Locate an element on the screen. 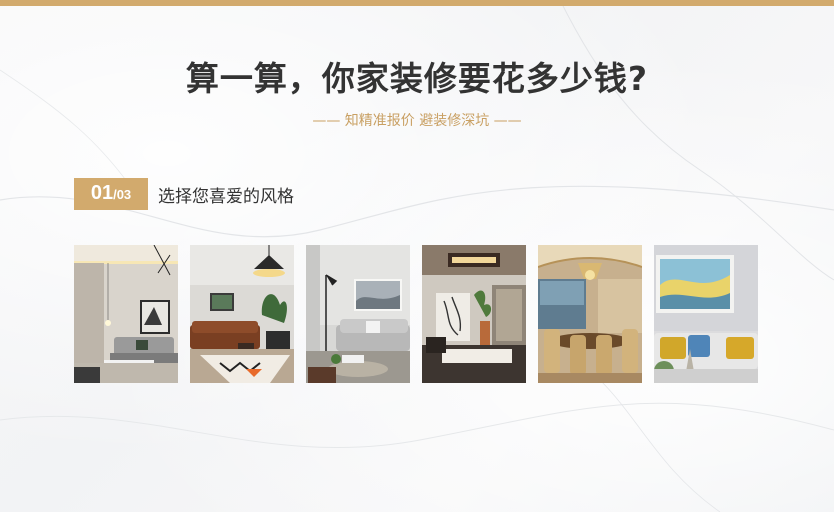 The height and width of the screenshot is (512, 834). step-total: /03 is located at coordinates (122, 194).